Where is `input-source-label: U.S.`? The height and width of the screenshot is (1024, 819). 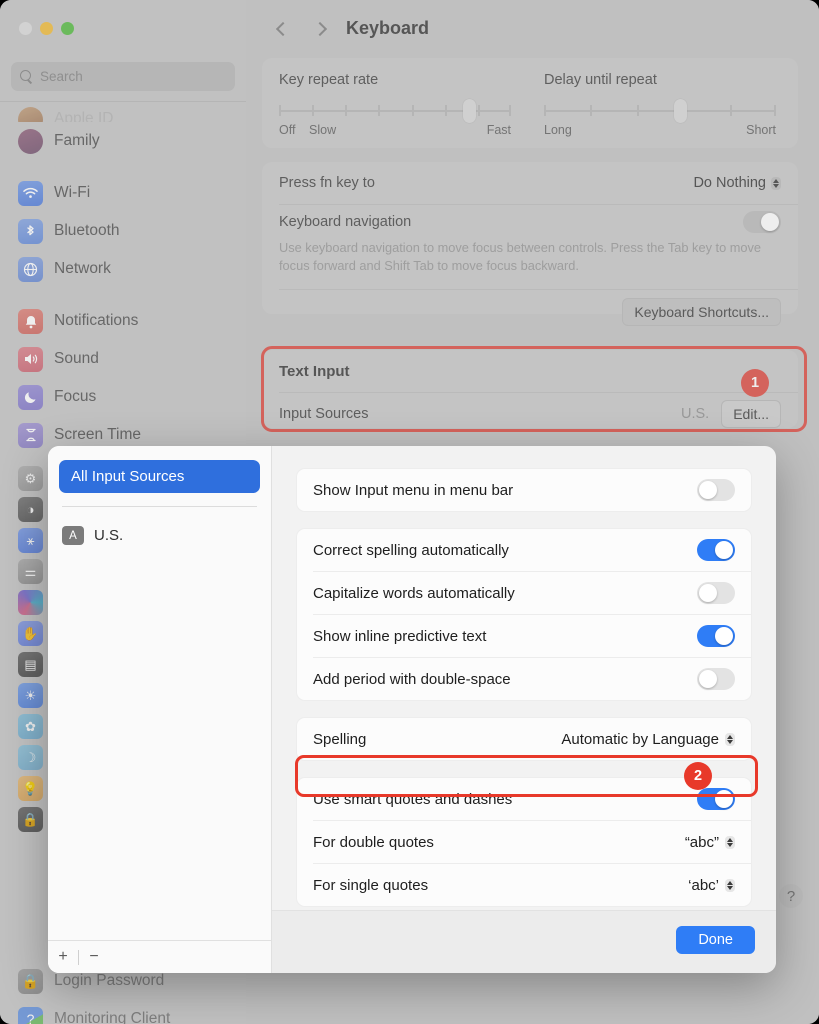 input-source-label: U.S. is located at coordinates (109, 535).